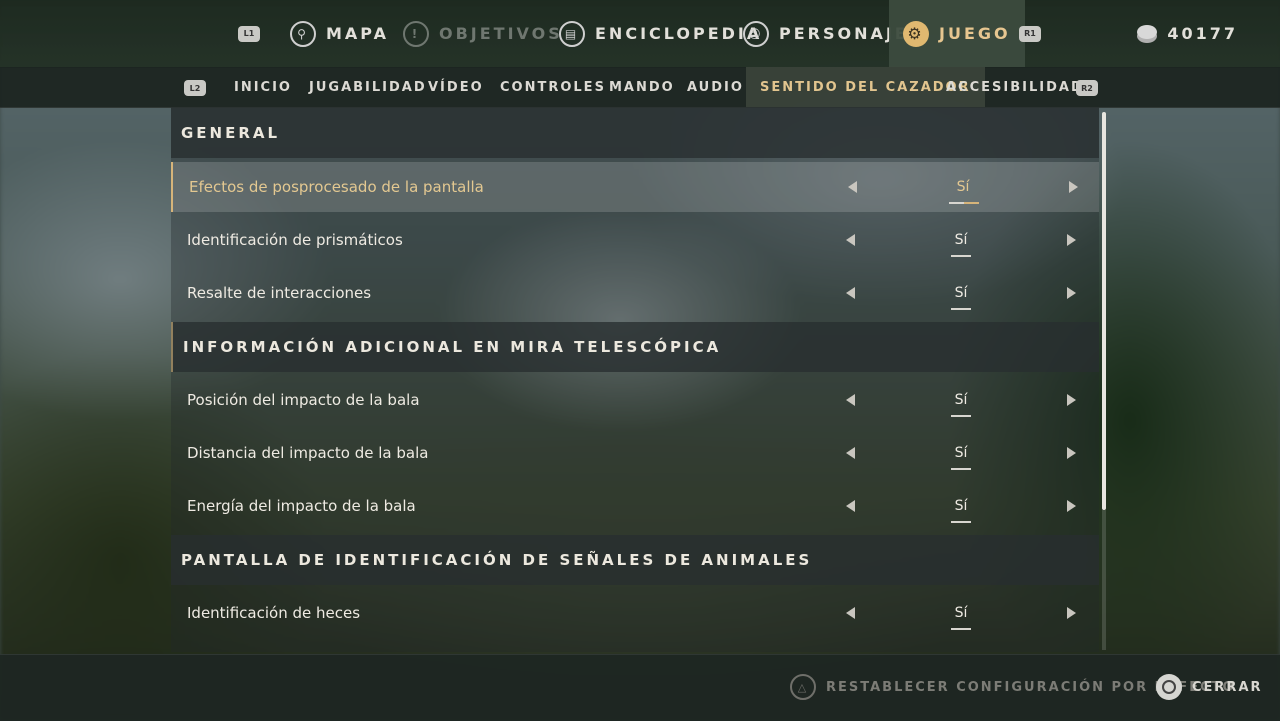 The height and width of the screenshot is (721, 1280). Describe the element at coordinates (1104, 311) in the screenshot. I see `scrollbar-thumb` at that location.